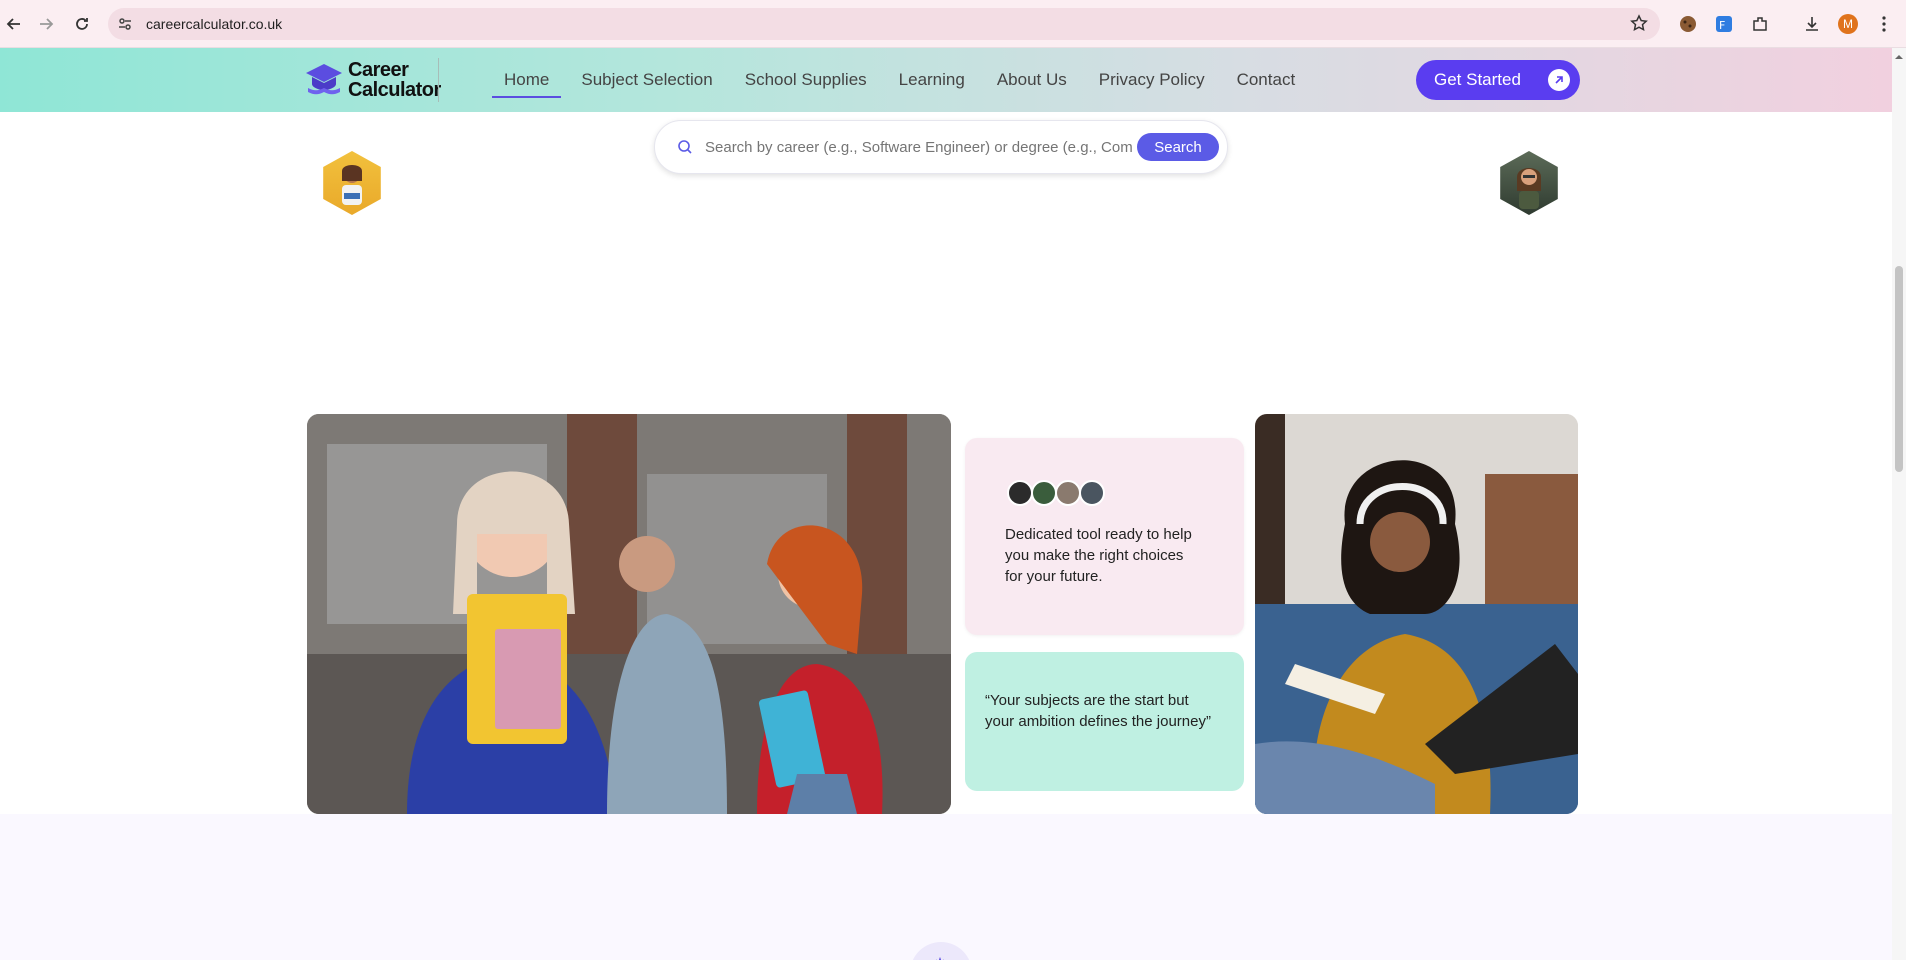 The width and height of the screenshot is (1906, 960). I want to click on nav-subject-selection: Subject Selection, so click(646, 80).